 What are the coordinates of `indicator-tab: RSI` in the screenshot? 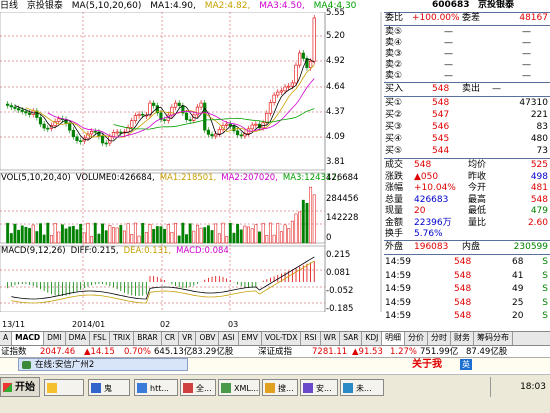 It's located at (311, 338).